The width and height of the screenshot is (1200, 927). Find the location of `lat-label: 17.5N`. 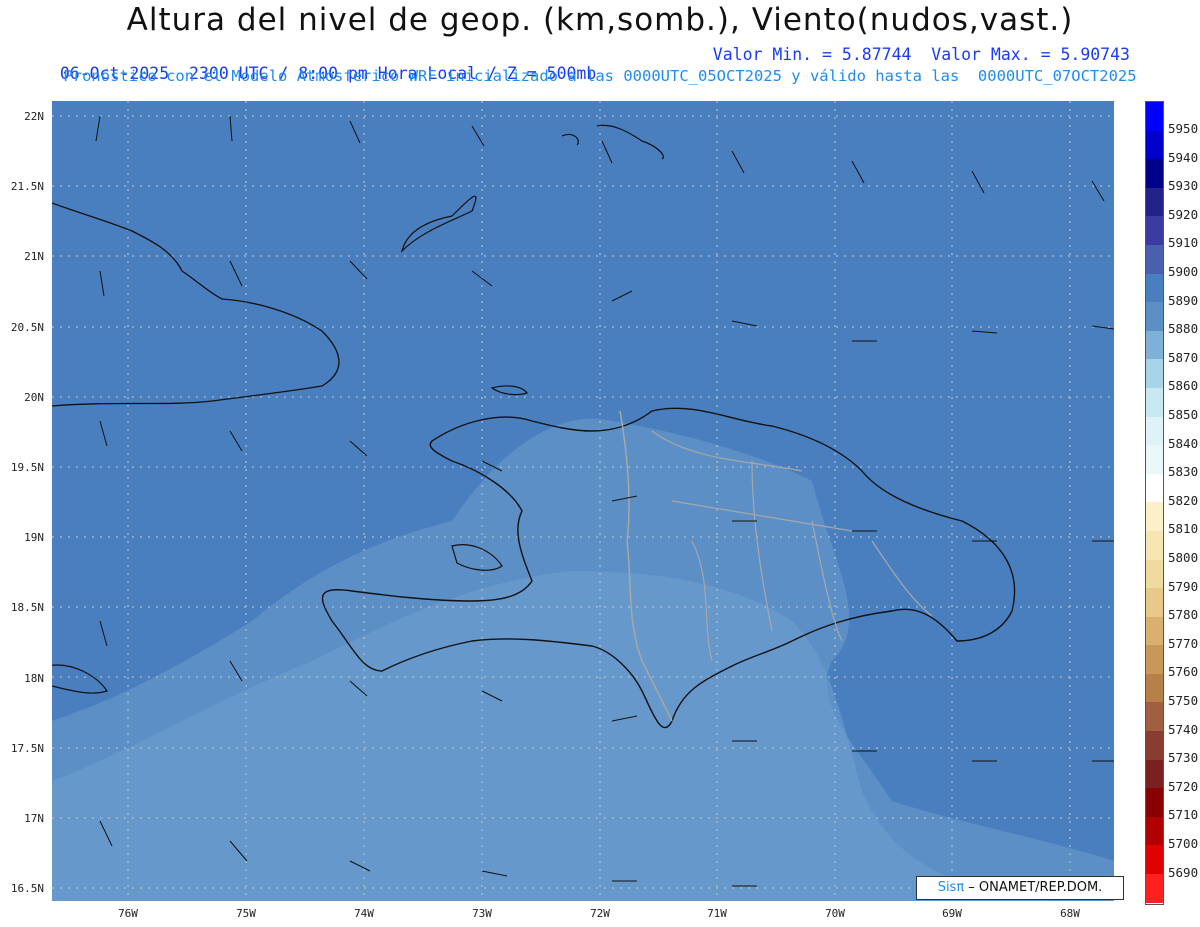

lat-label: 17.5N is located at coordinates (27, 748).